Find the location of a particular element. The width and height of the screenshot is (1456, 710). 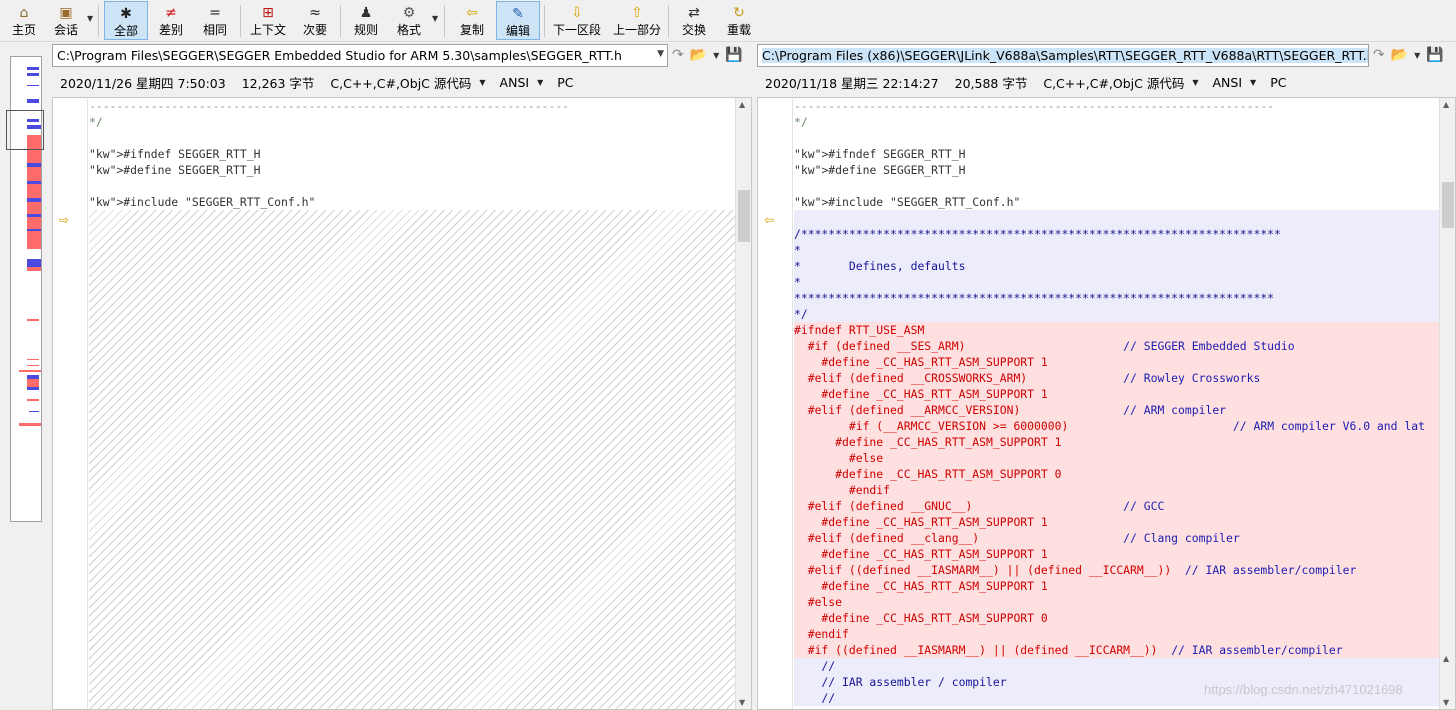

code-line: * Defines, defaults is located at coordinates (1116, 266).